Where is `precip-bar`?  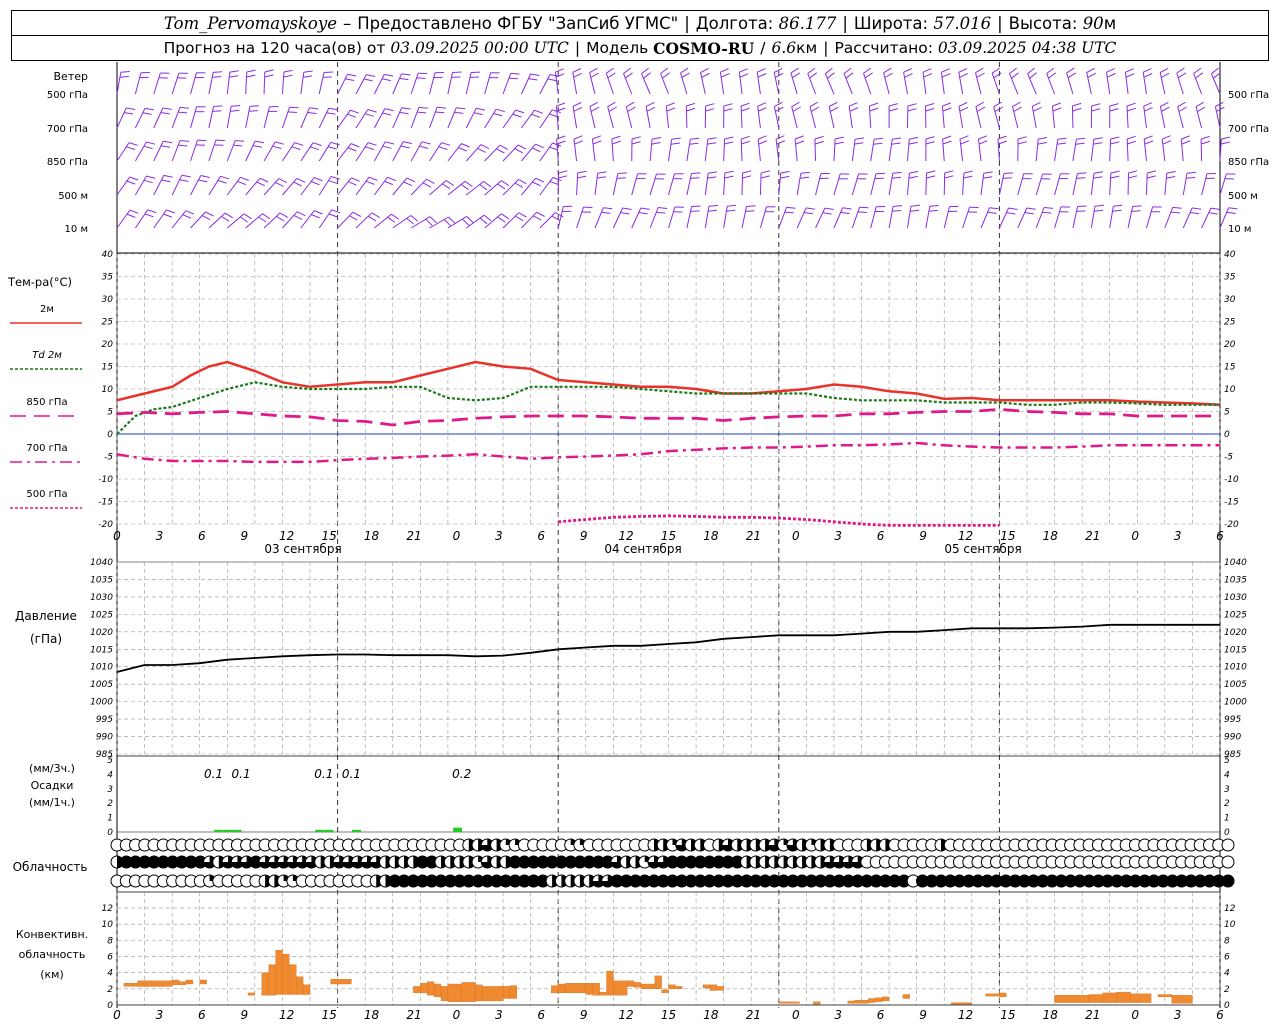
precip-bar is located at coordinates (228, 830).